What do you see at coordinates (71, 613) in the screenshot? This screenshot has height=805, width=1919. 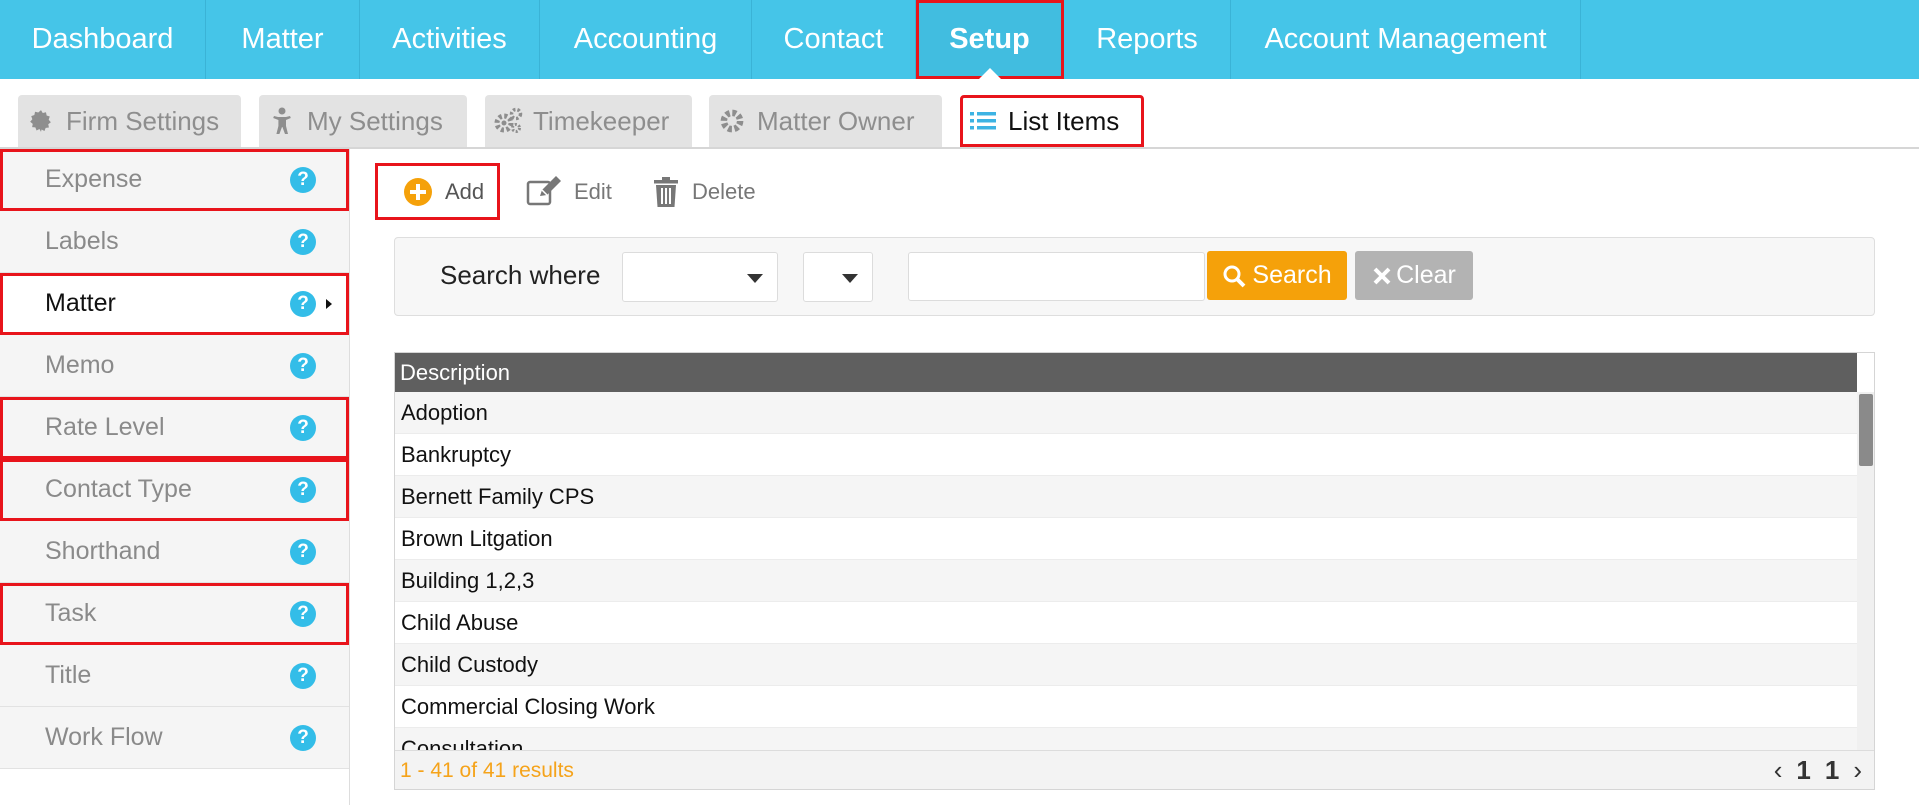 I see `sidebar-item-label: Task` at bounding box center [71, 613].